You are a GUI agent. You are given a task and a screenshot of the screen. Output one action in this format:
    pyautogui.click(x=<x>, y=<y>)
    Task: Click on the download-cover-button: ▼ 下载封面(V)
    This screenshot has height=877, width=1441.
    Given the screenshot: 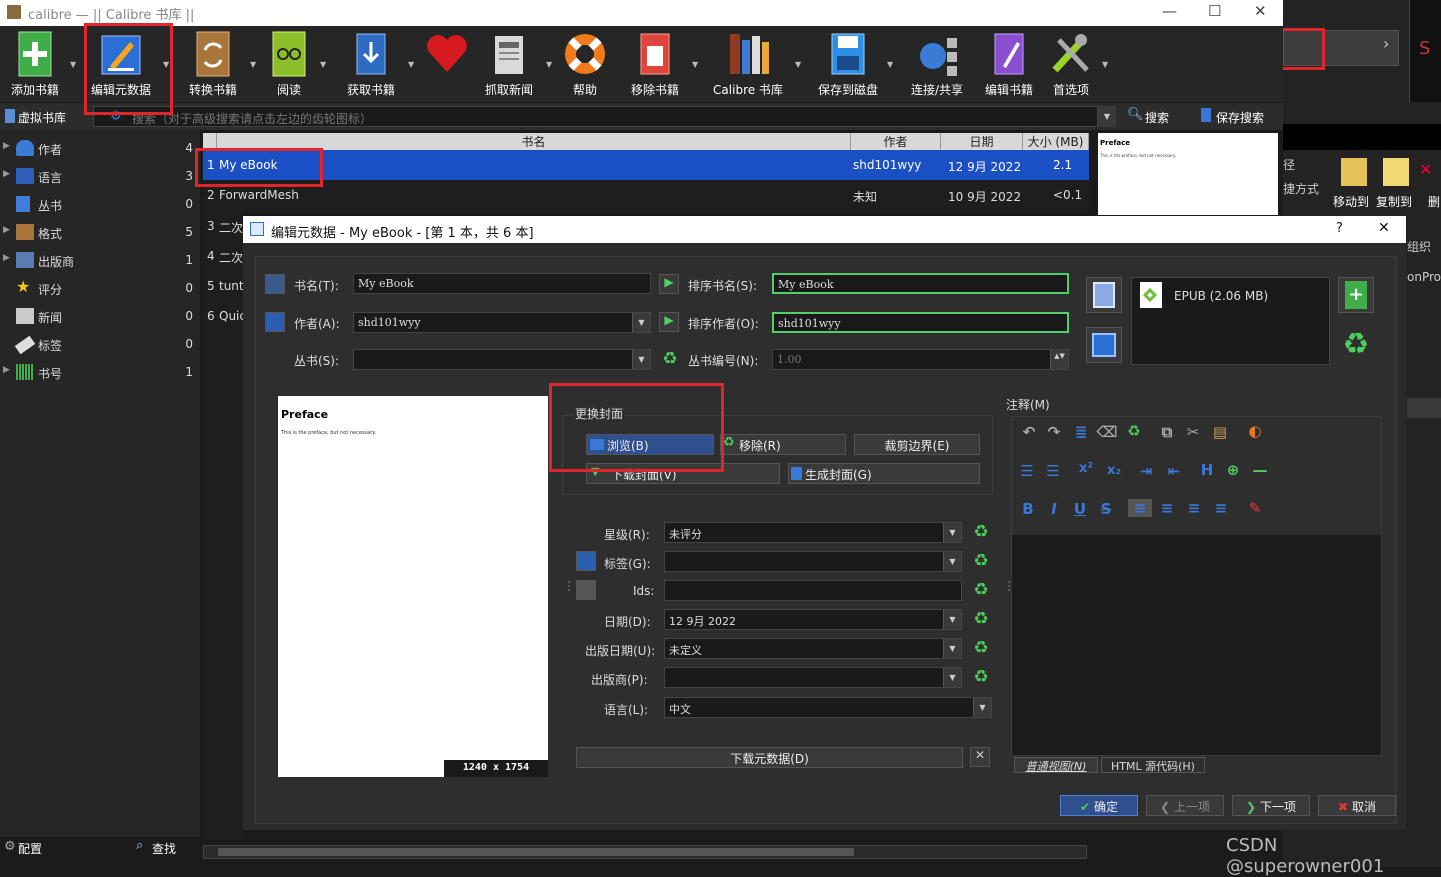 What is the action you would take?
    pyautogui.click(x=683, y=473)
    